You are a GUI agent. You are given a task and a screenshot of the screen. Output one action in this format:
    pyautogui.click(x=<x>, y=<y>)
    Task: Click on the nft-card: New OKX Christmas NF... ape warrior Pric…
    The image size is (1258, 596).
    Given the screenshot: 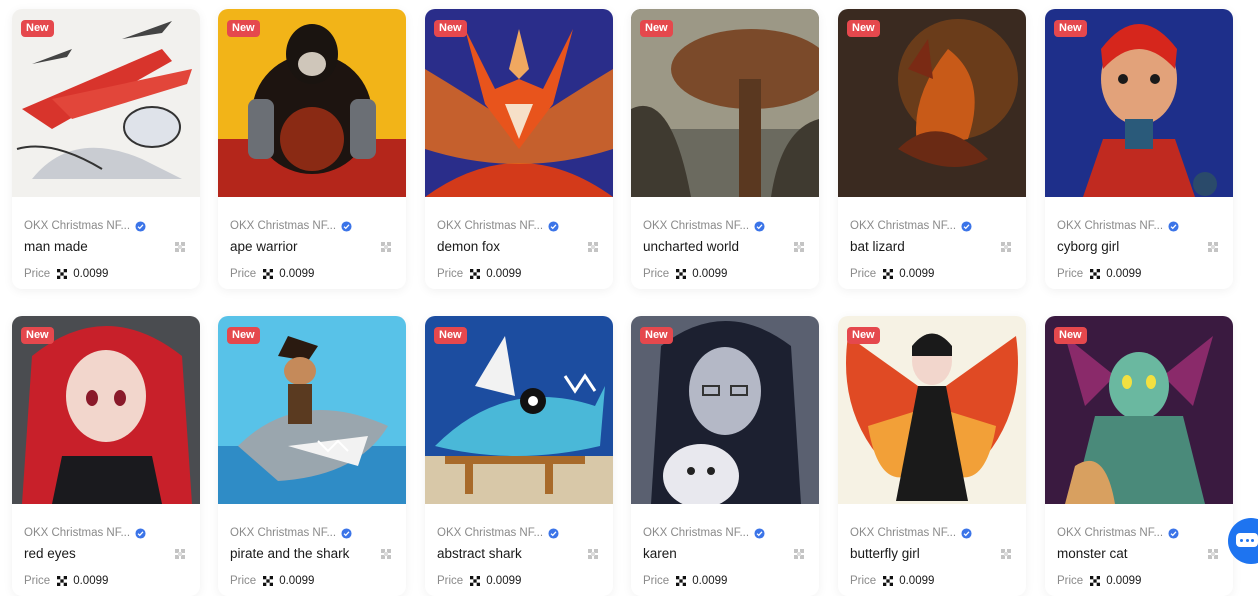 What is the action you would take?
    pyautogui.click(x=312, y=149)
    